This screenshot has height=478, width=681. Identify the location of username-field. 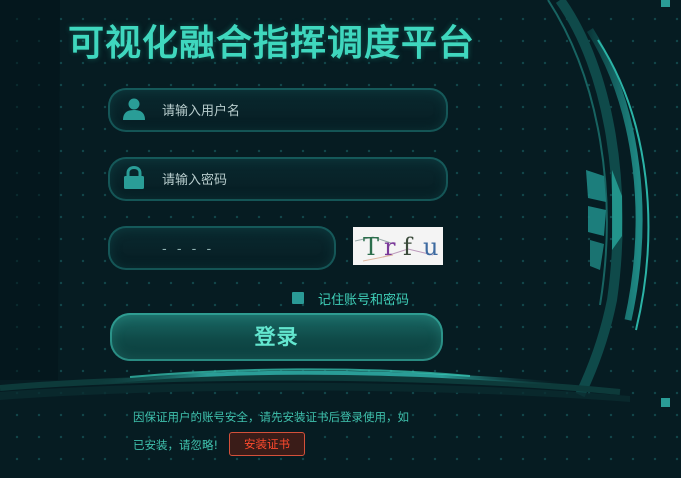
(278, 110).